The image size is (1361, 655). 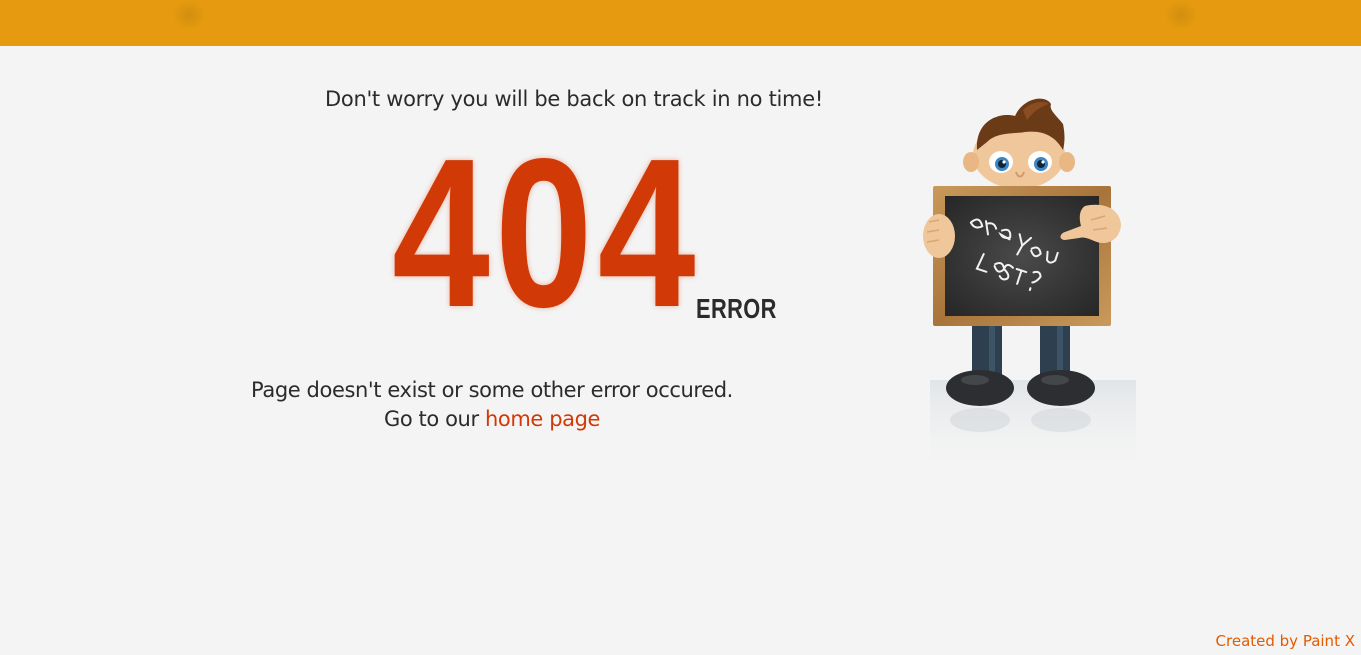 I want to click on lost-boy-illustration, so click(x=1029, y=289).